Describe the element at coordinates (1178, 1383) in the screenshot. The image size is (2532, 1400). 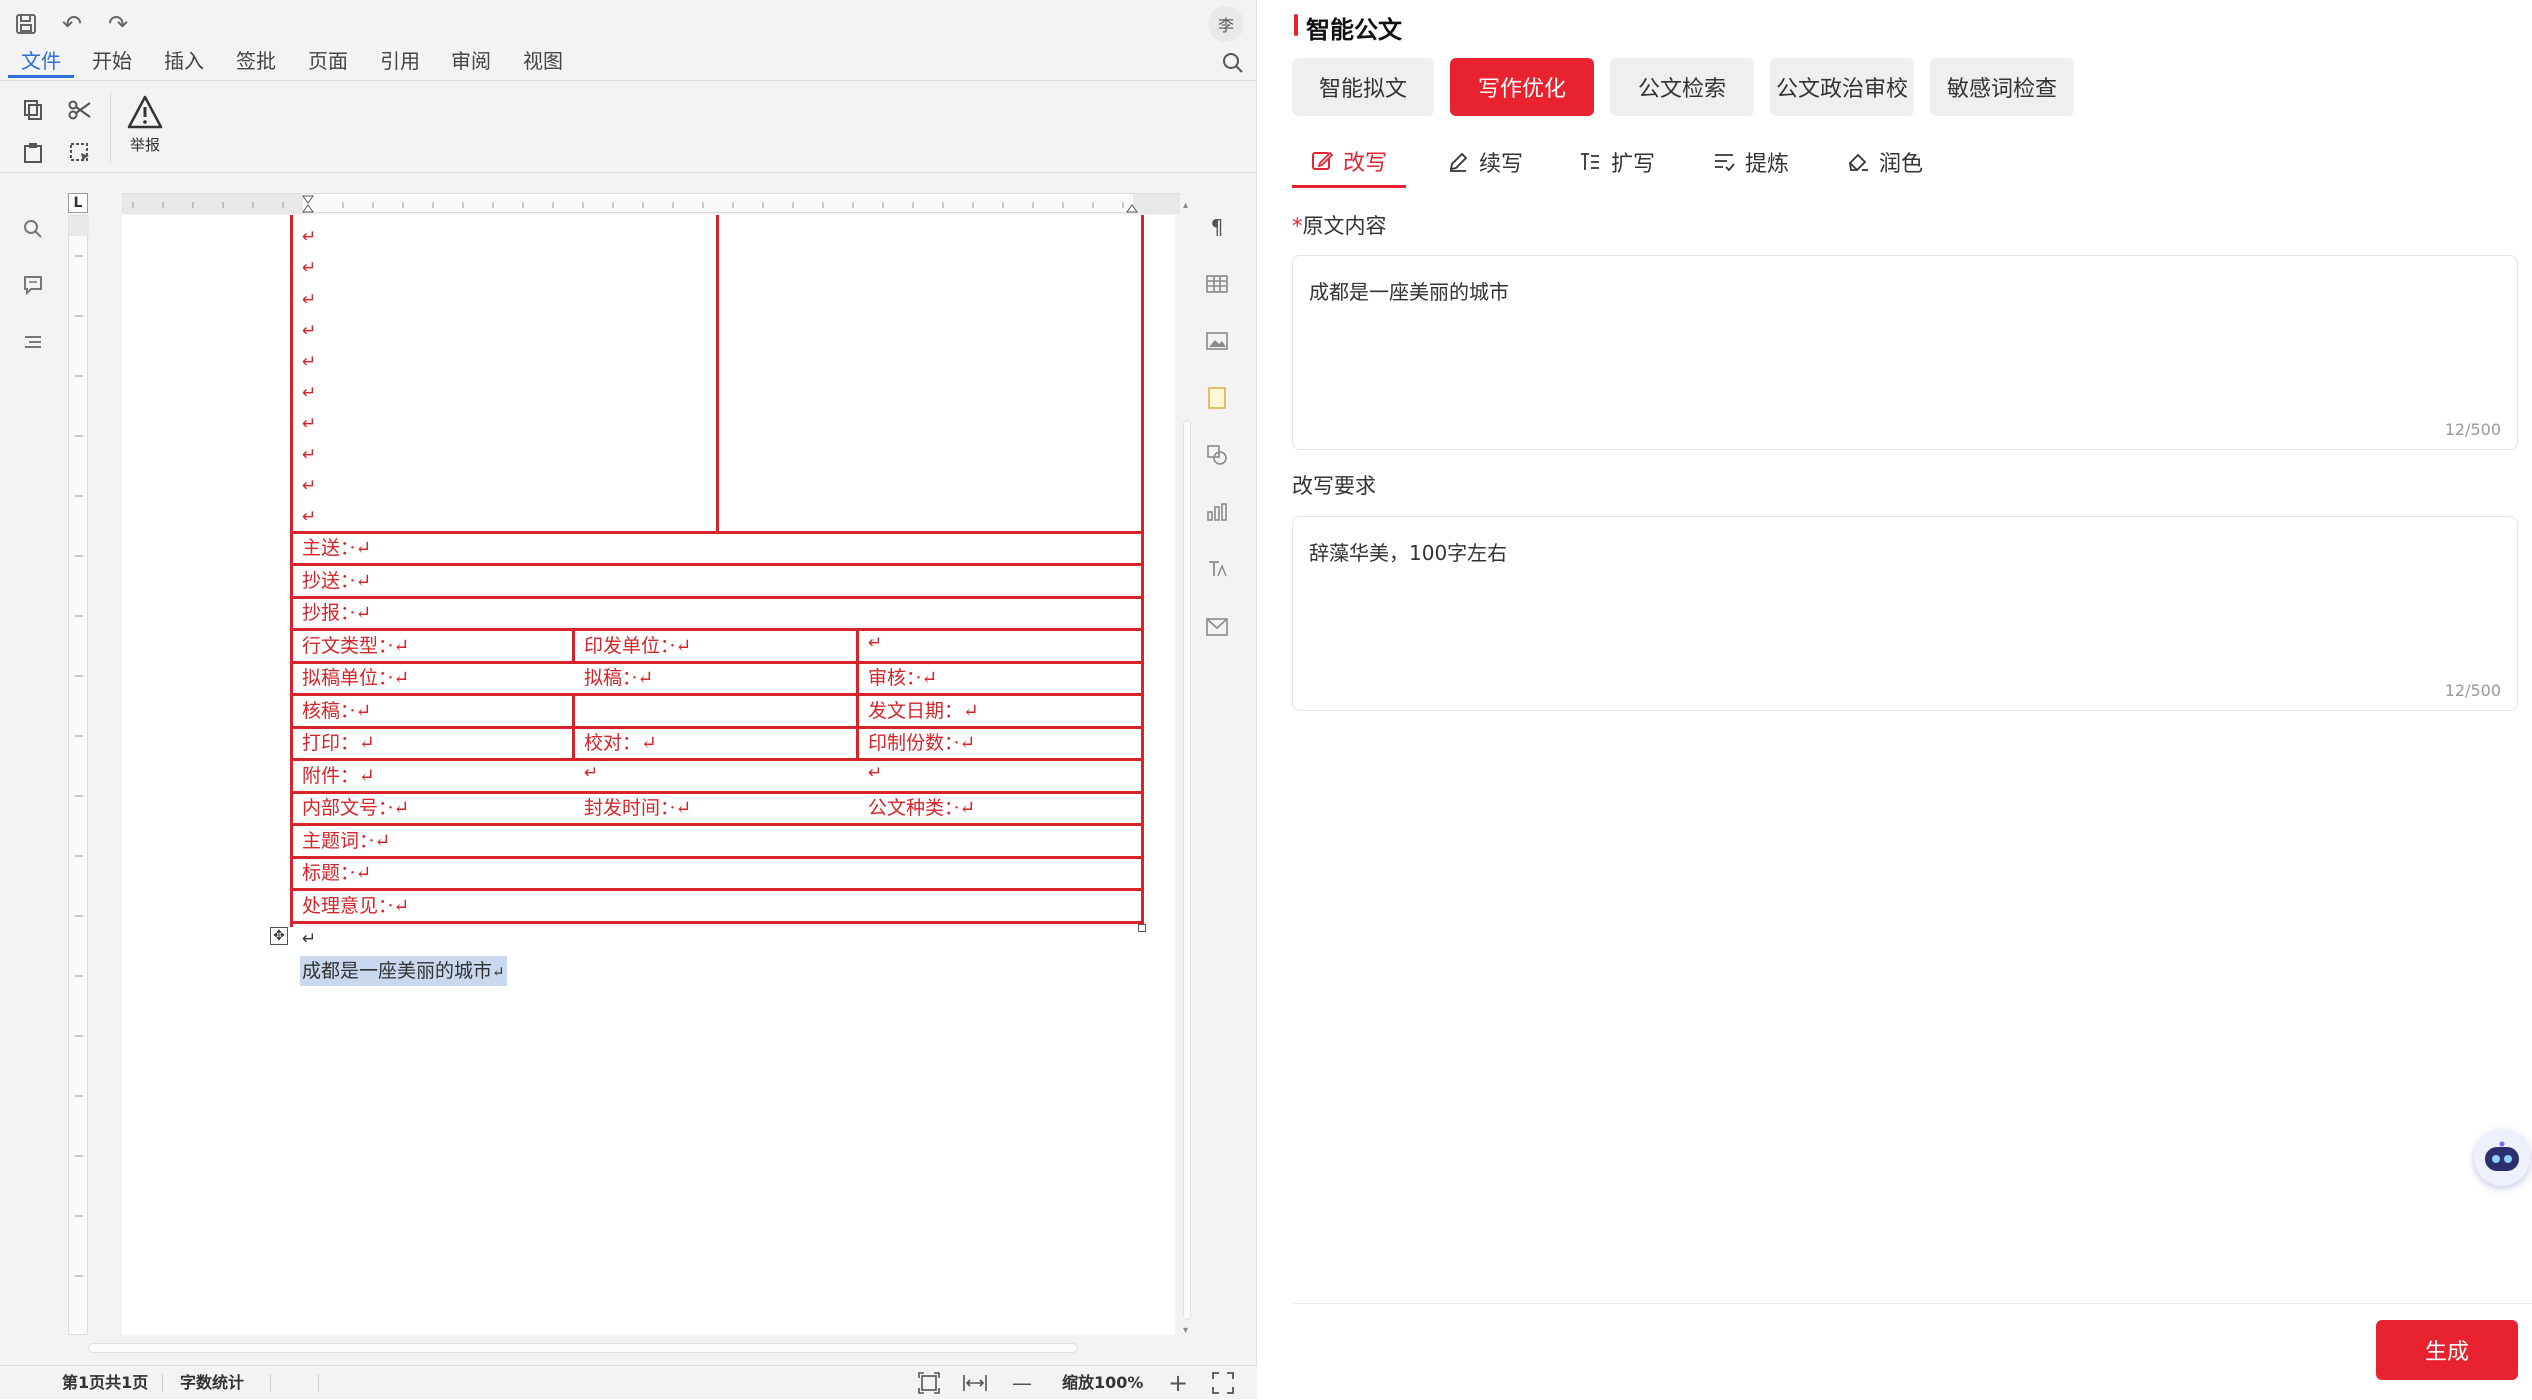
I see `zoom-in-icon: +` at that location.